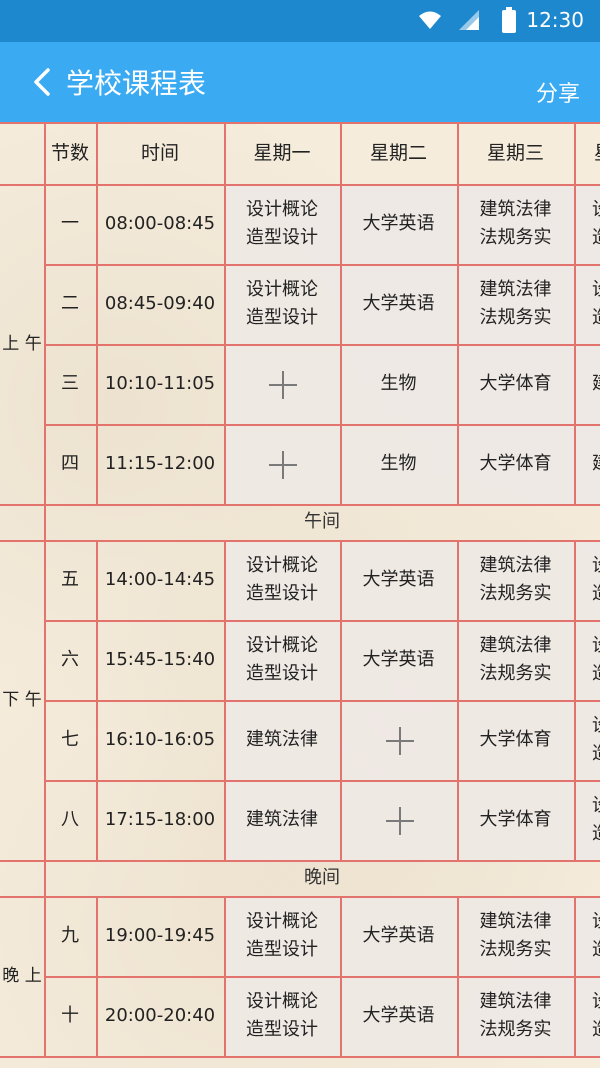 Image resolution: width=600 pixels, height=1068 pixels. I want to click on period-number: 十, so click(70, 1015).